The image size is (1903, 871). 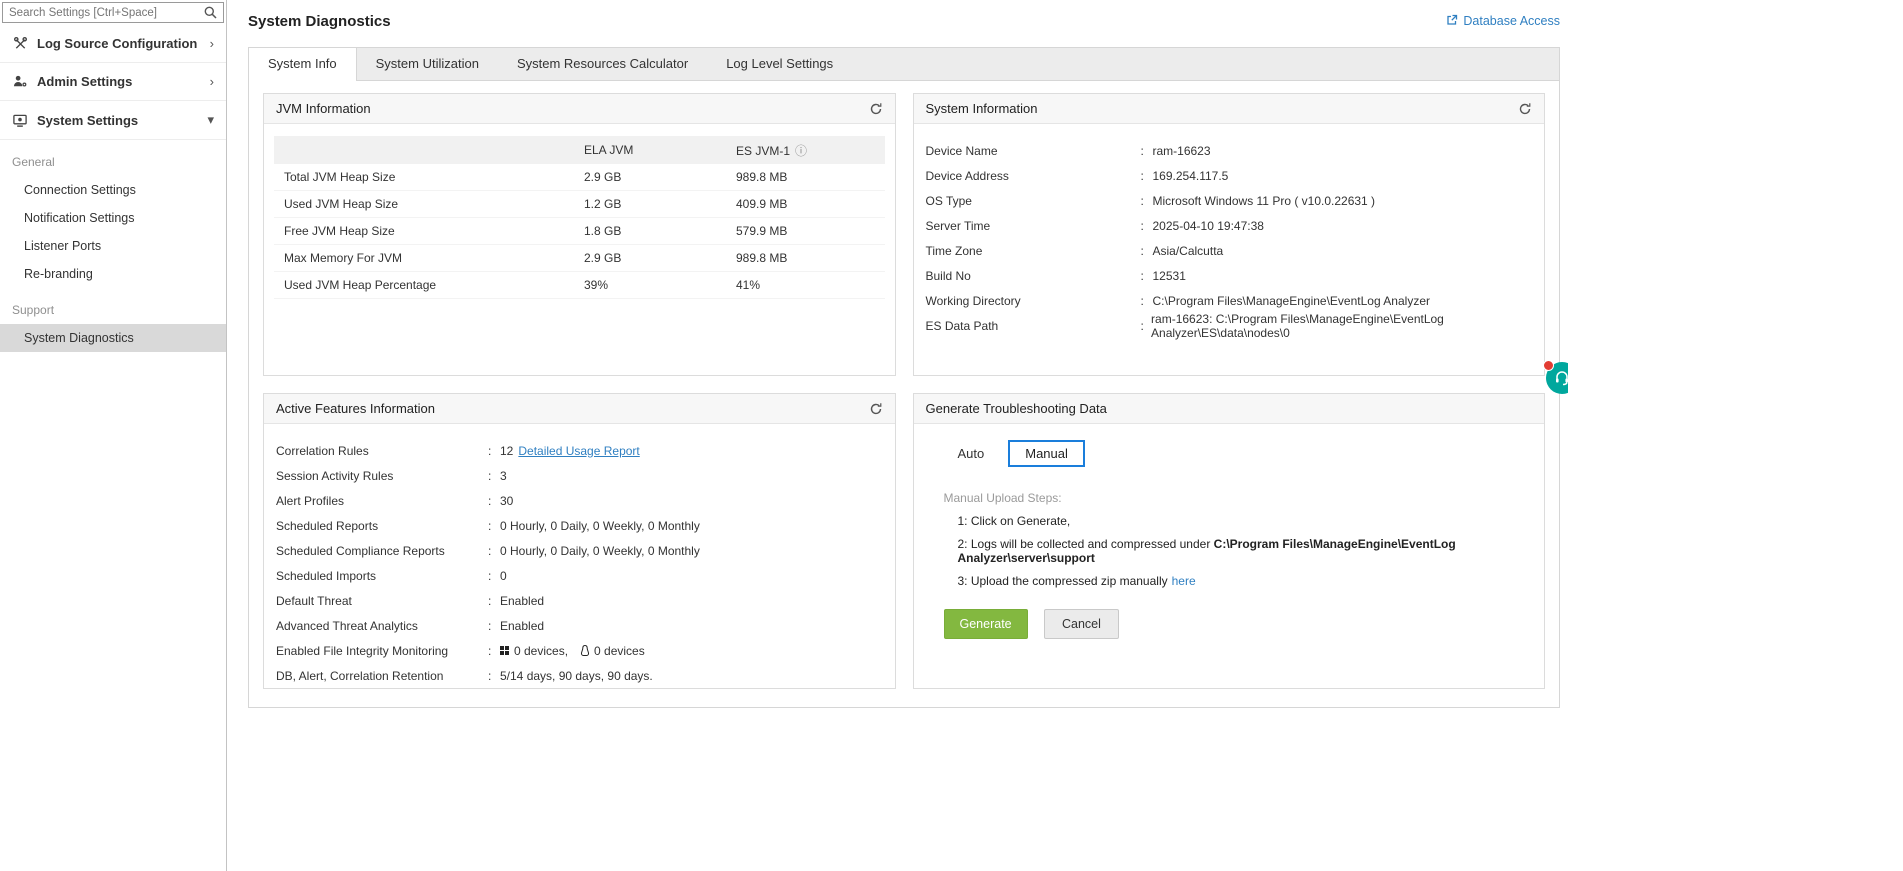 I want to click on settings-search-box, so click(x=113, y=12).